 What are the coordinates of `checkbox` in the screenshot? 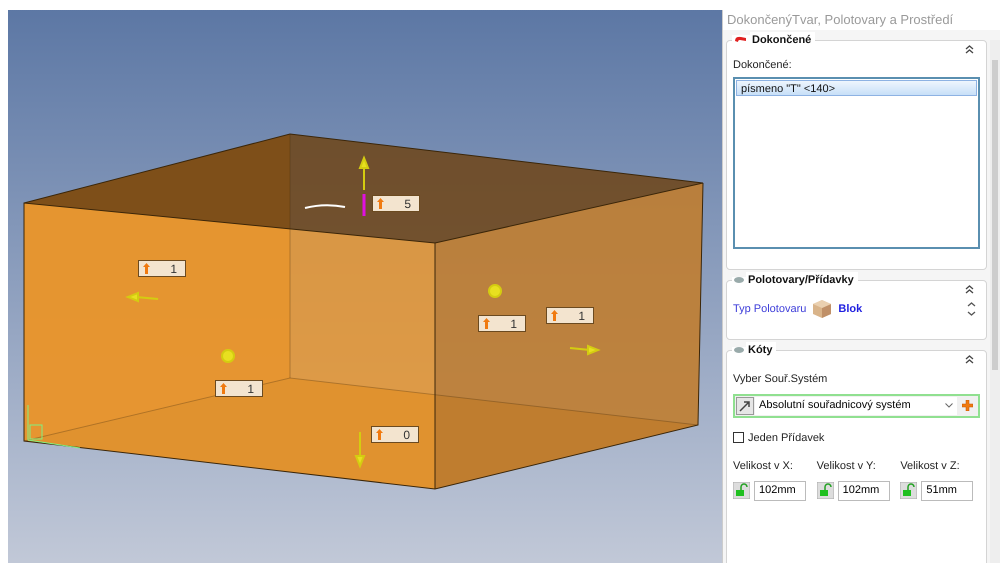 It's located at (738, 438).